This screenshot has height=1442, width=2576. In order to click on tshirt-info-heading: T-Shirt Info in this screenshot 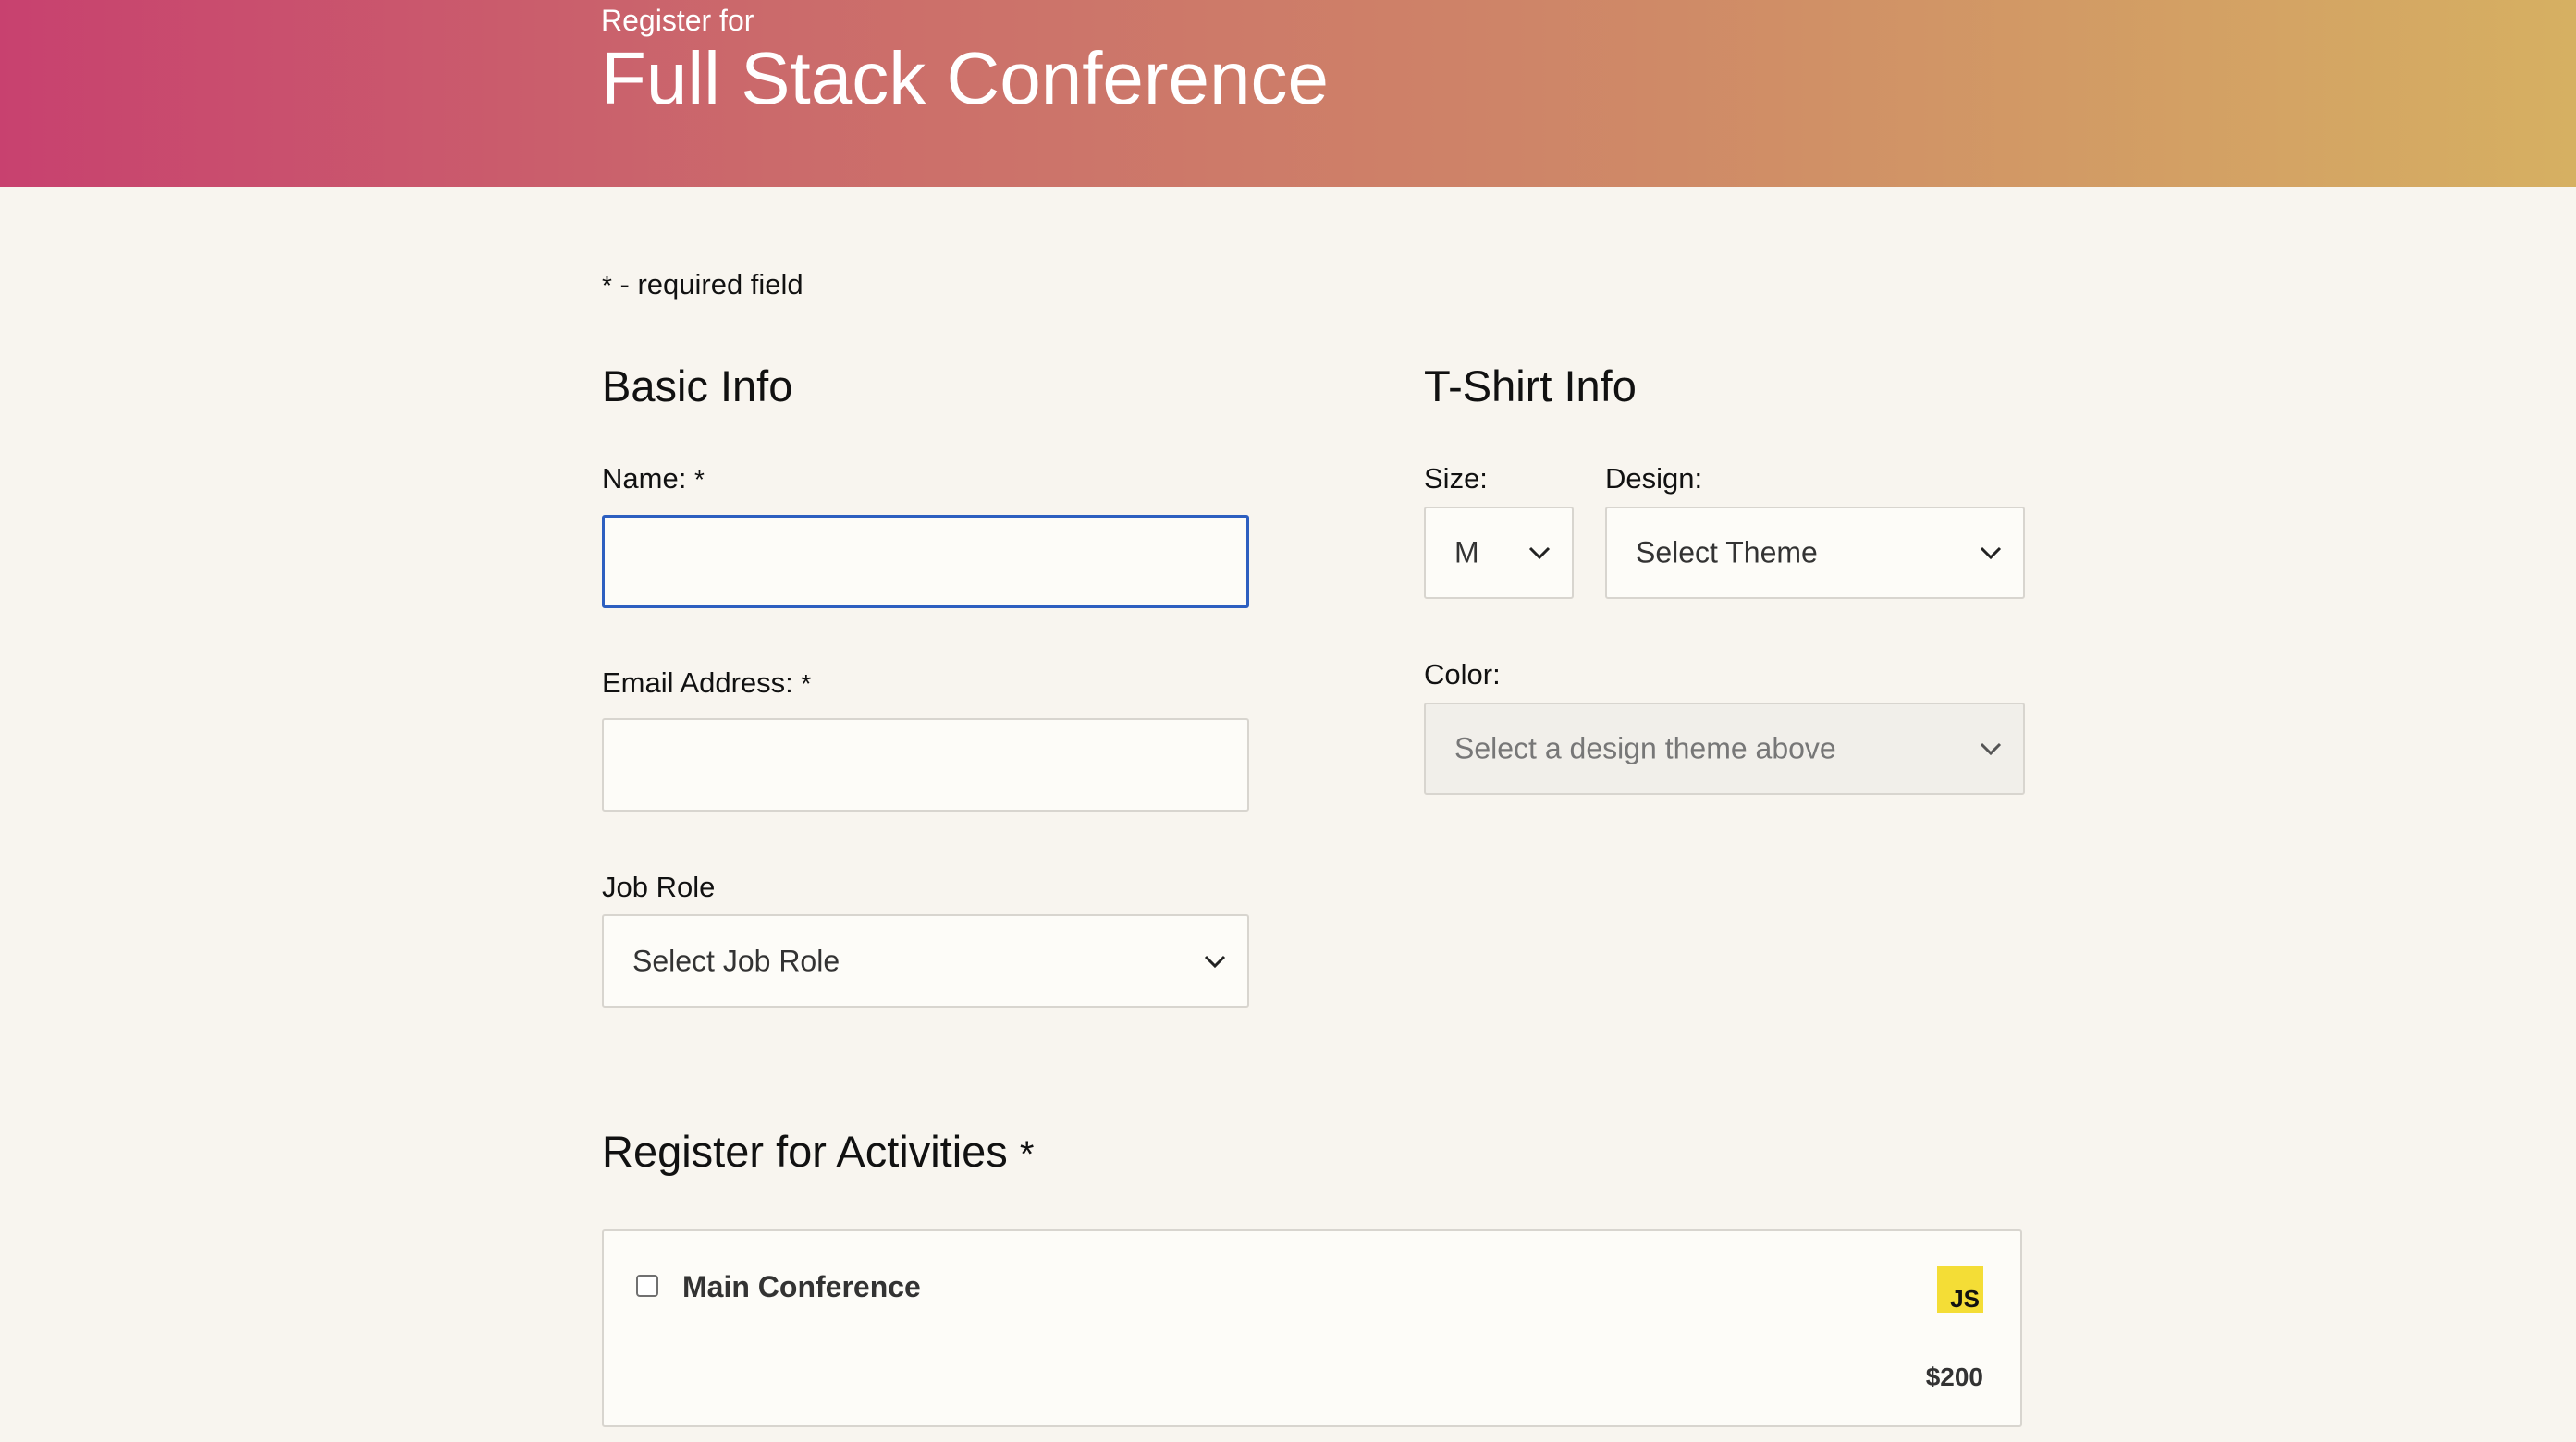, I will do `click(1530, 385)`.